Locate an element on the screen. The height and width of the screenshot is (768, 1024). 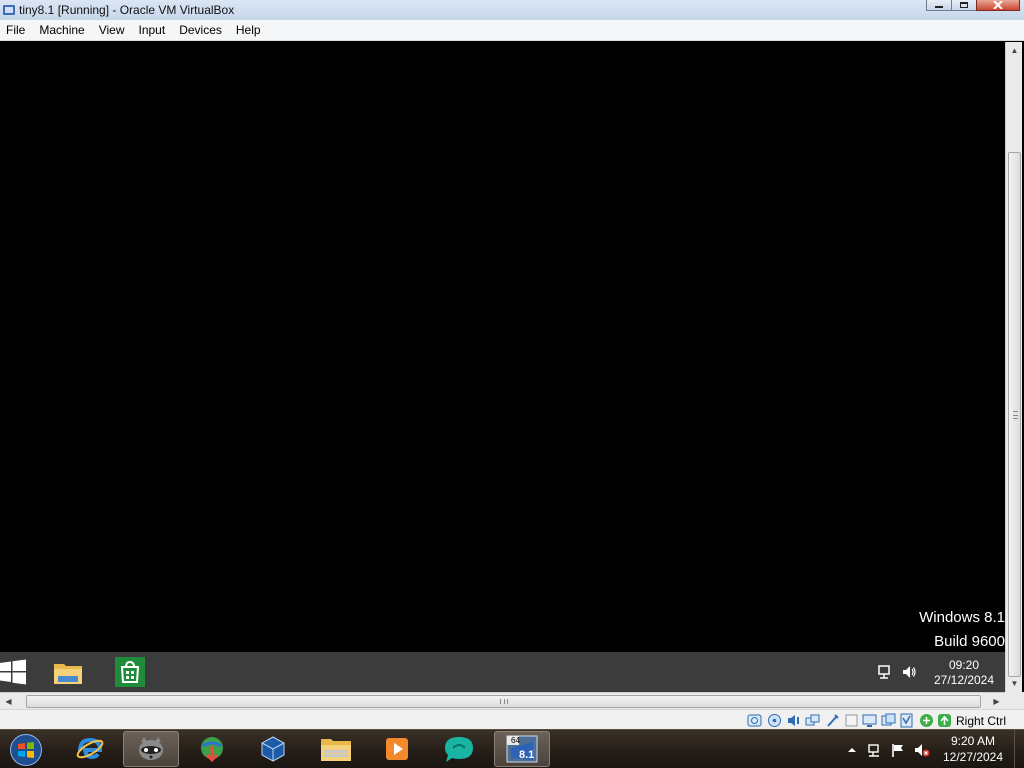
keyboard-icon is located at coordinates (944, 720).